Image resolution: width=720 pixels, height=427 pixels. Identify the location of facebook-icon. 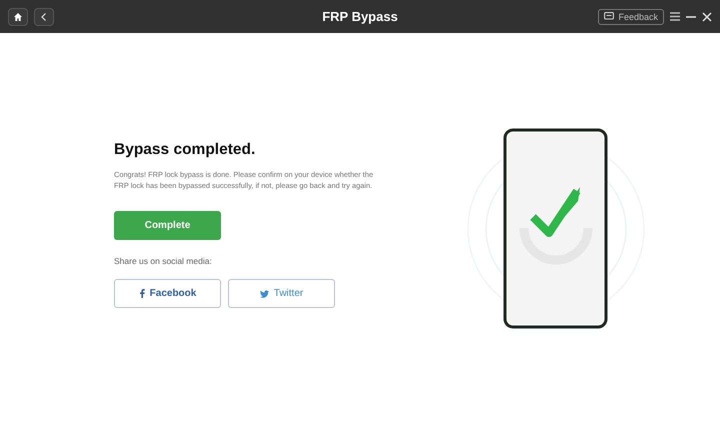
(141, 293).